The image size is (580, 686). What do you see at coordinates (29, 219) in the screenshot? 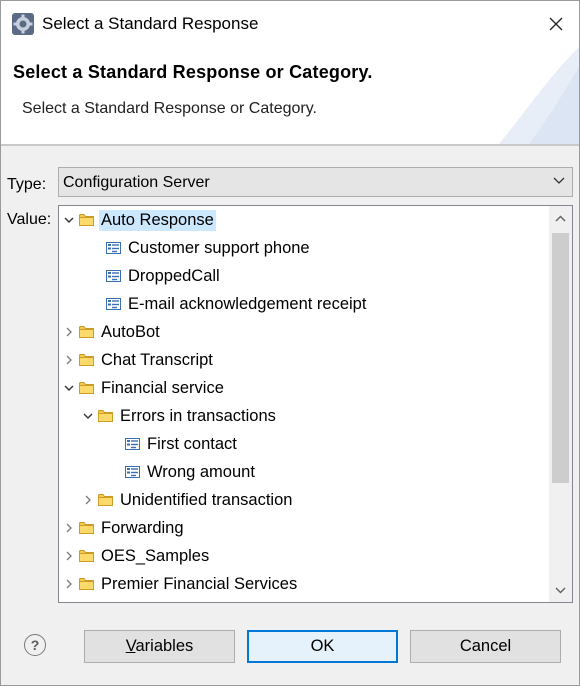
I see `value-label: Value:` at bounding box center [29, 219].